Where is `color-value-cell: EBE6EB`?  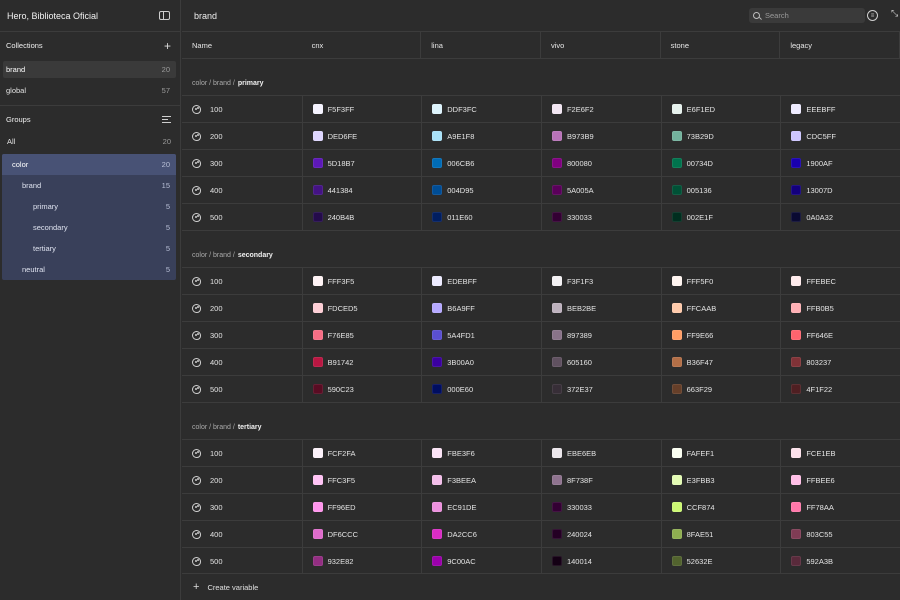
color-value-cell: EBE6EB is located at coordinates (600, 453).